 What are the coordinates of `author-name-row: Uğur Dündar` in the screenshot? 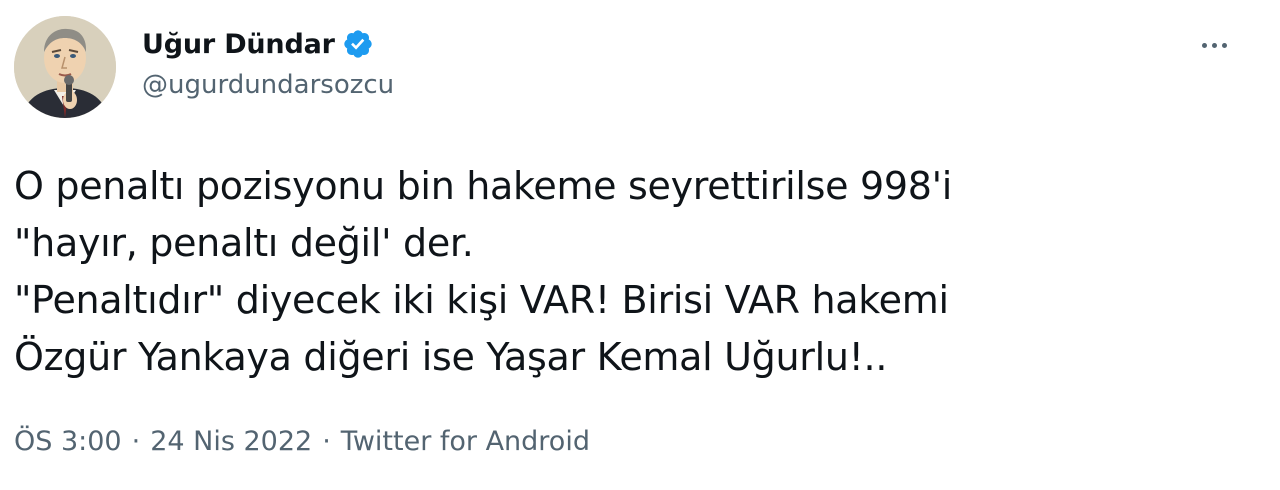 It's located at (268, 44).